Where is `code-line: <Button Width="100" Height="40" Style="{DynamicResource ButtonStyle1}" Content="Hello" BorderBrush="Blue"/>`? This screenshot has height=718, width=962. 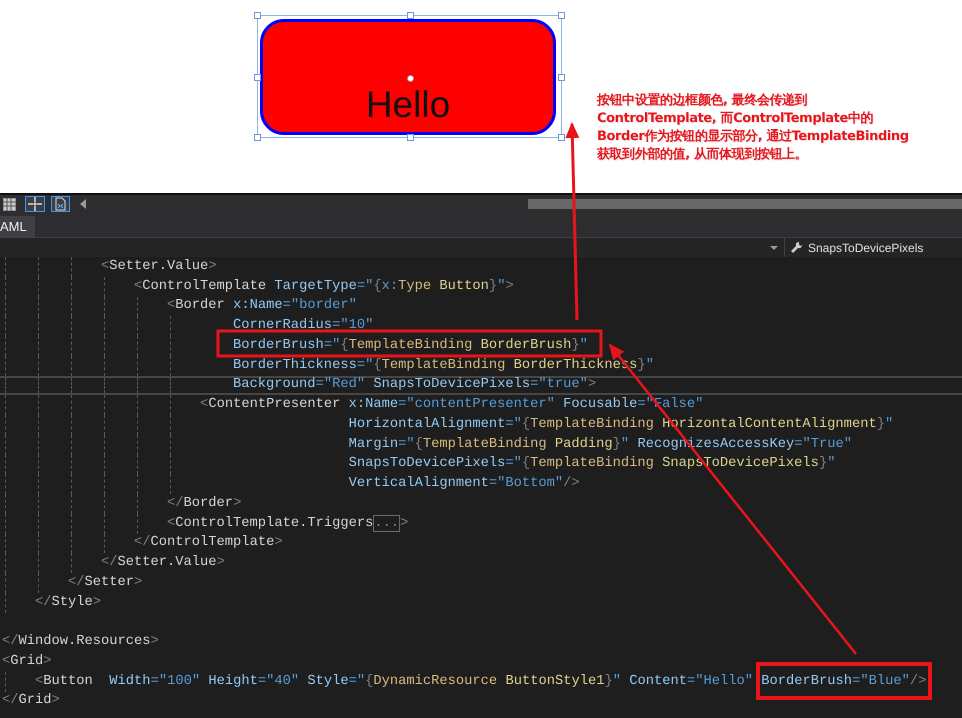 code-line: <Button Width="100" Height="40" Style="{DynamicResource ButtonStyle1}" Content="Hello" BorderBrush="Blue"/> is located at coordinates (480, 681).